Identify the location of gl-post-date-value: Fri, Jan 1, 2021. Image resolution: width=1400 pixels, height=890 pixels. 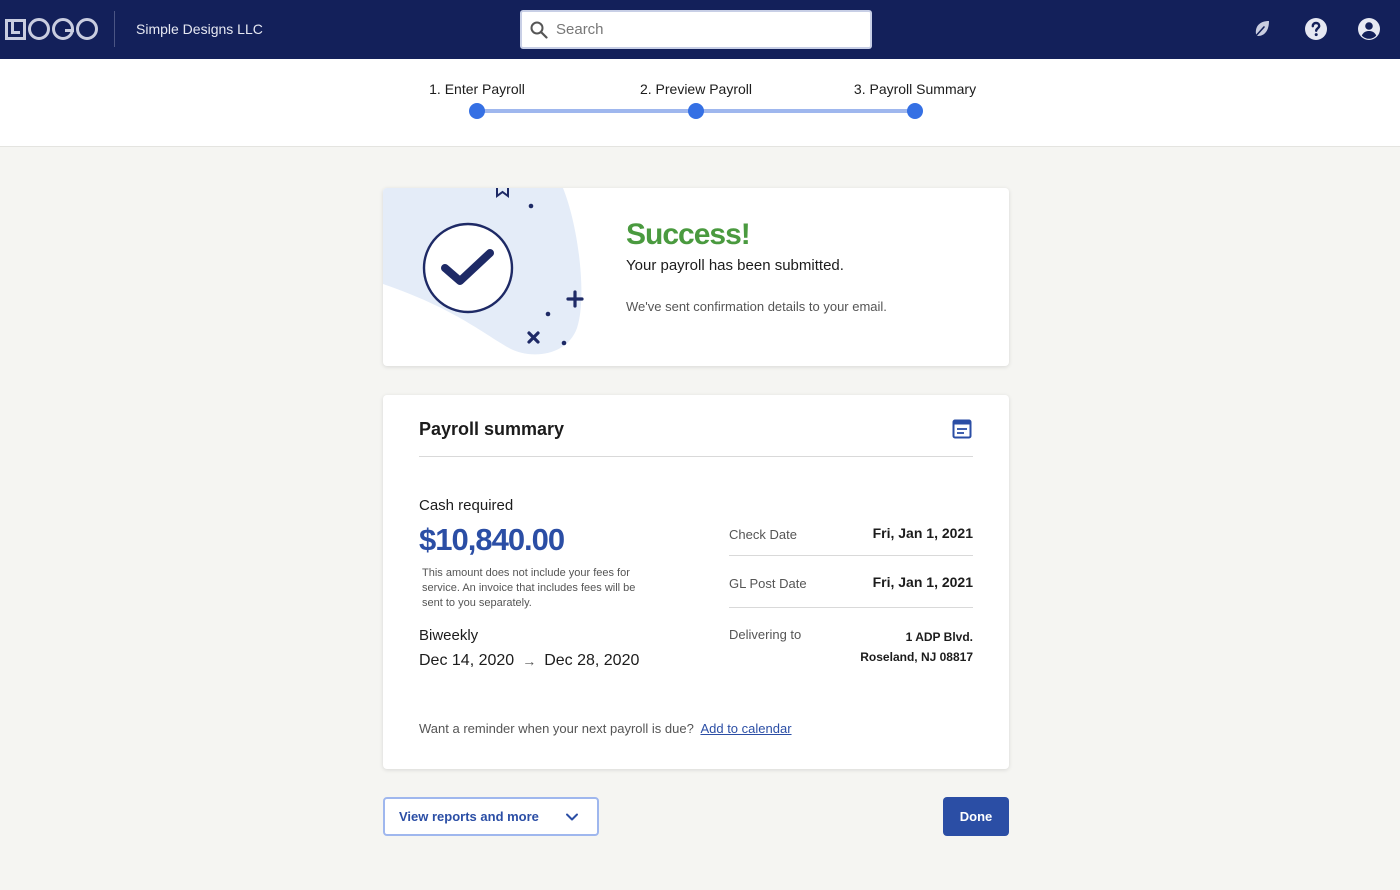
(922, 582).